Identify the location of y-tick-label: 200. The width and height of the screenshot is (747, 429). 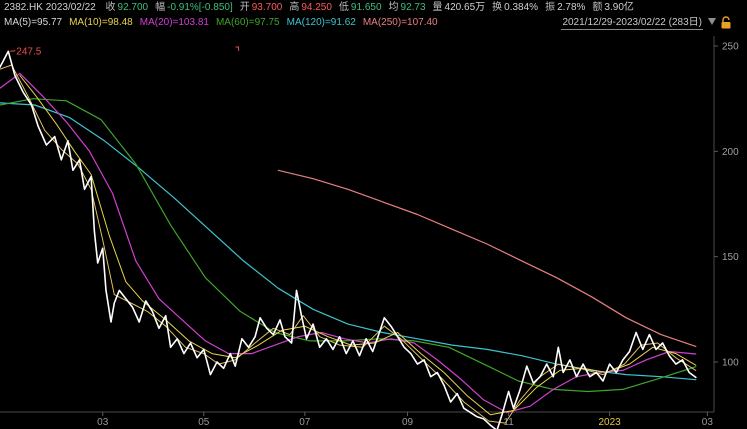
(730, 152).